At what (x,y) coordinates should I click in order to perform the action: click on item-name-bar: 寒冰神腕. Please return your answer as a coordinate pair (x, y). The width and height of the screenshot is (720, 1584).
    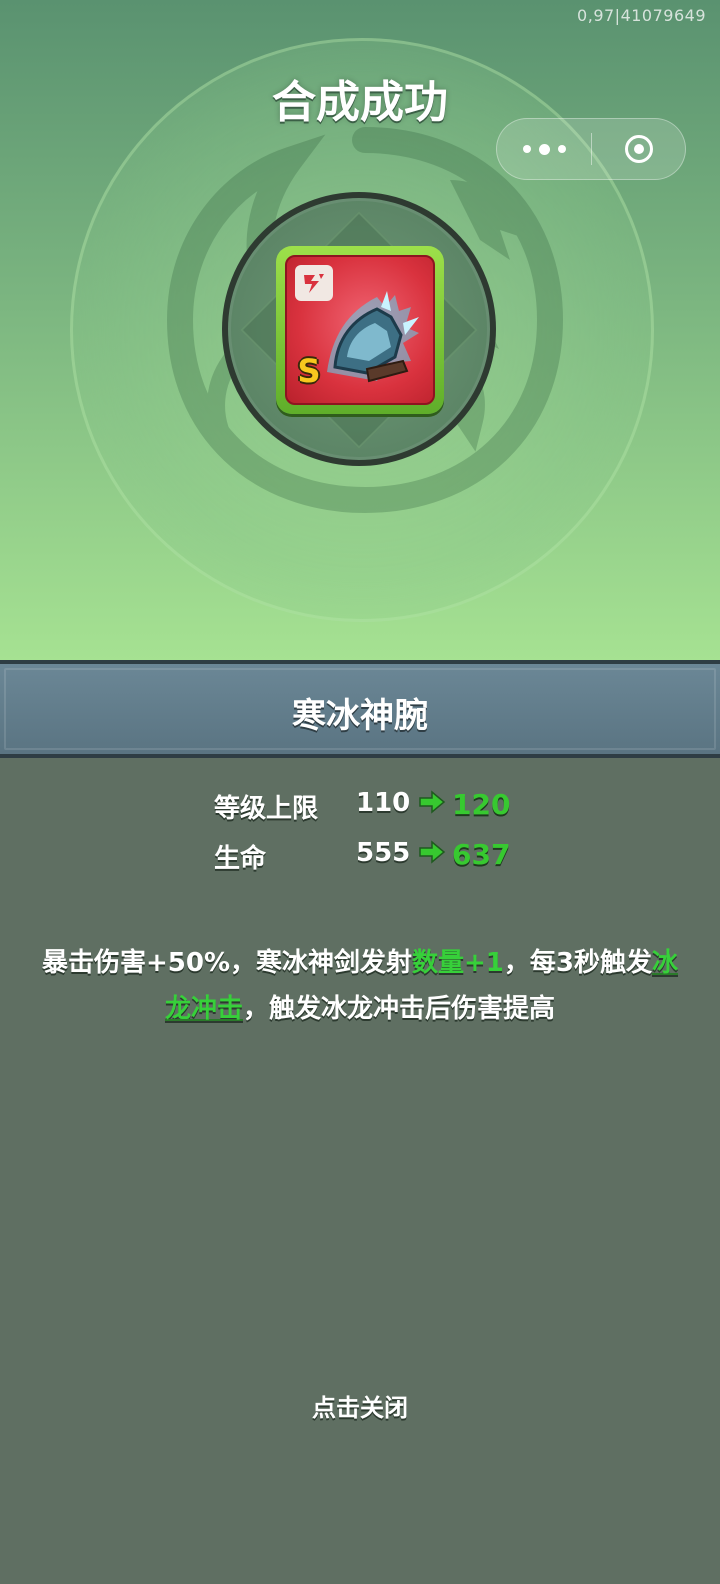
    Looking at the image, I should click on (360, 709).